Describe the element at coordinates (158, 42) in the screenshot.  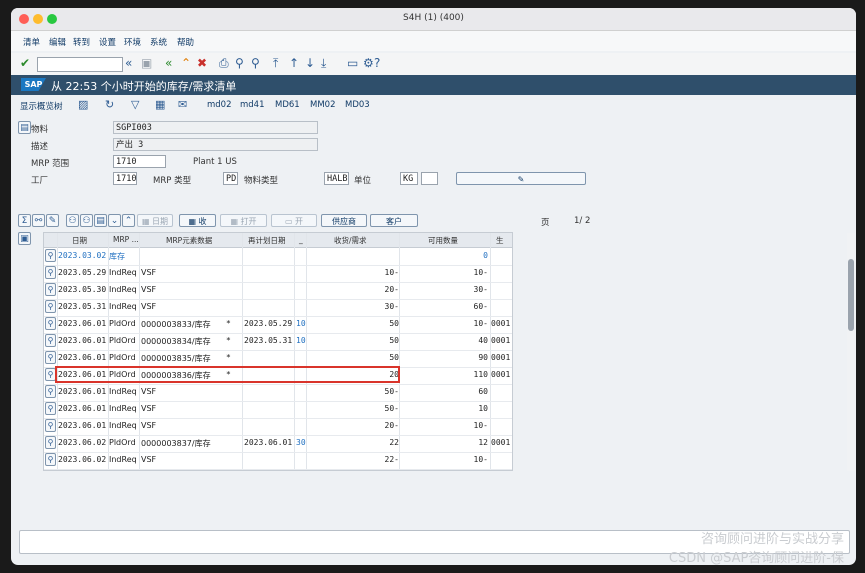
I see `menu-system: 系统` at that location.